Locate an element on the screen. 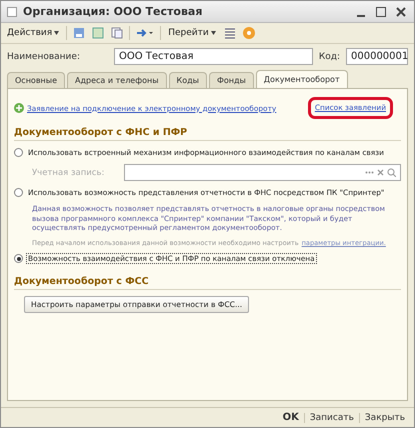 Image resolution: width=415 pixels, height=428 pixels. name-field: ООО Тестовая is located at coordinates (213, 56).